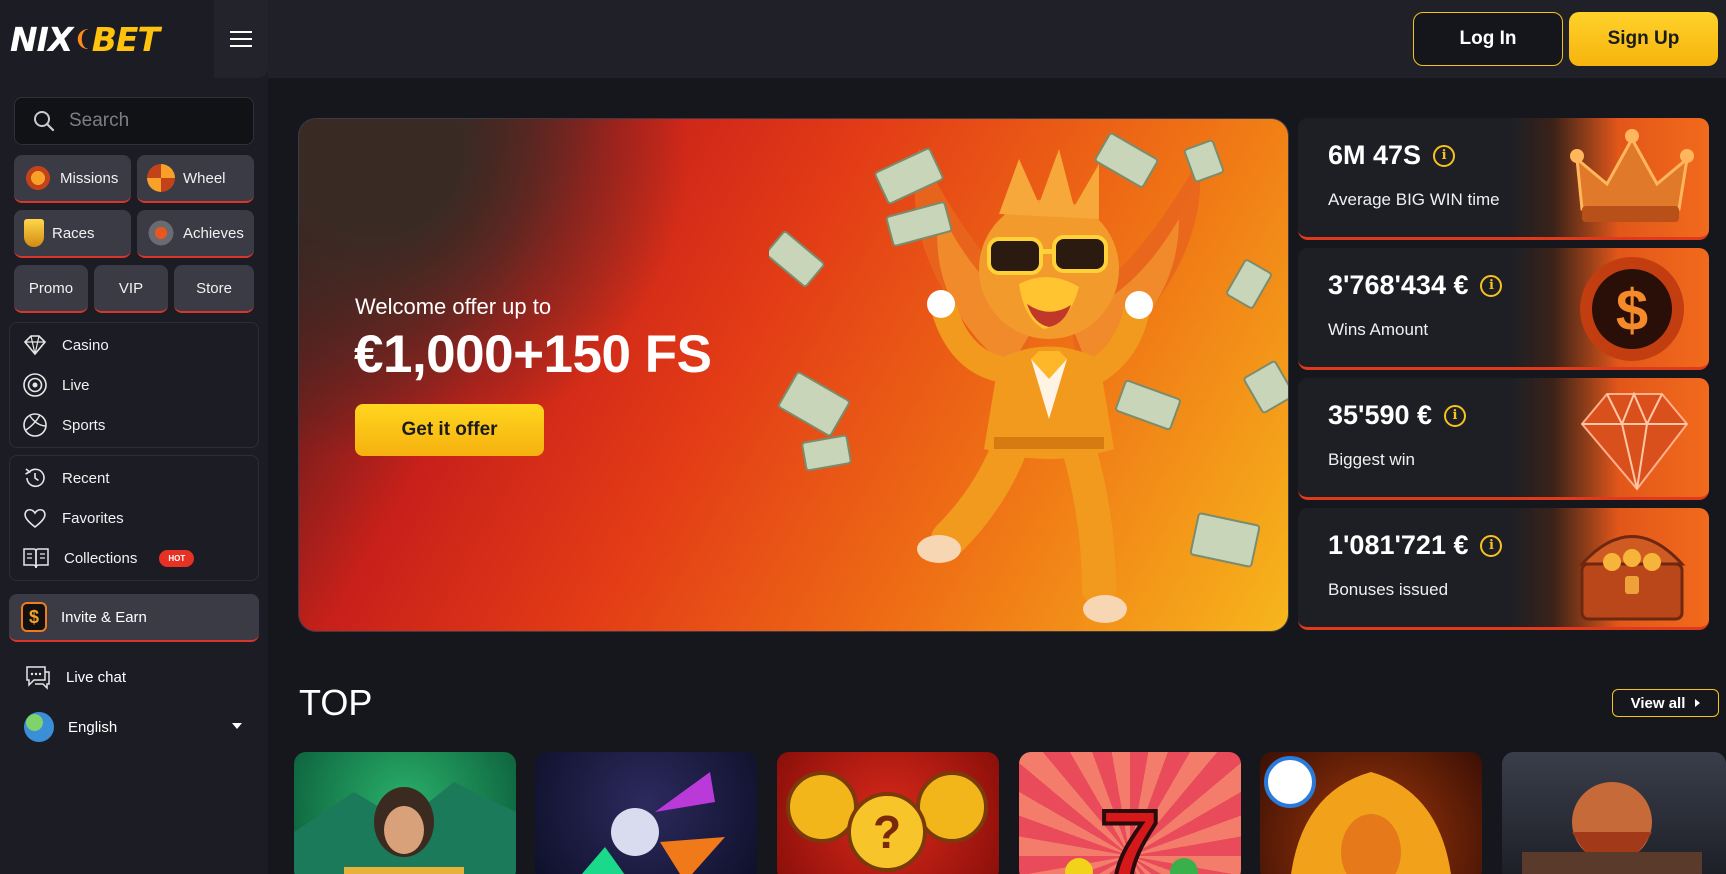 The height and width of the screenshot is (874, 1726). What do you see at coordinates (35, 518) in the screenshot?
I see `heart-icon` at bounding box center [35, 518].